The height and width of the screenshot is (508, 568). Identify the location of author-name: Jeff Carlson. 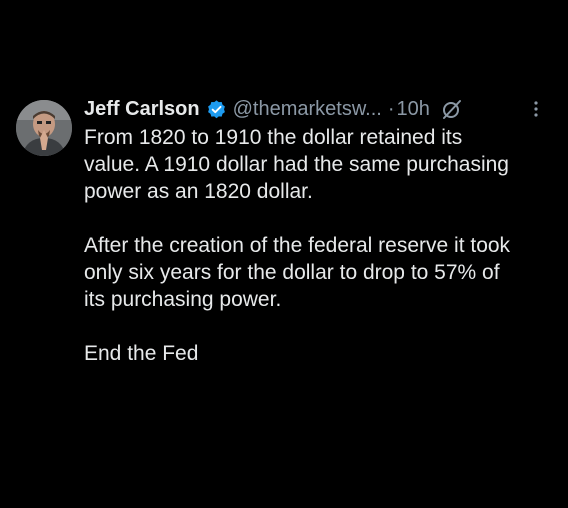
(142, 109).